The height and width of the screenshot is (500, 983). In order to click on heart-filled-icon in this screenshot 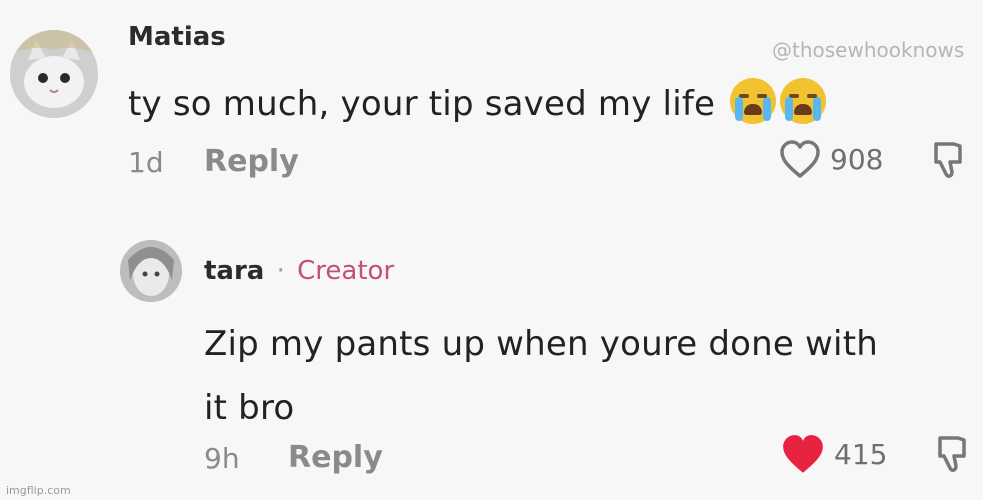, I will do `click(803, 454)`.